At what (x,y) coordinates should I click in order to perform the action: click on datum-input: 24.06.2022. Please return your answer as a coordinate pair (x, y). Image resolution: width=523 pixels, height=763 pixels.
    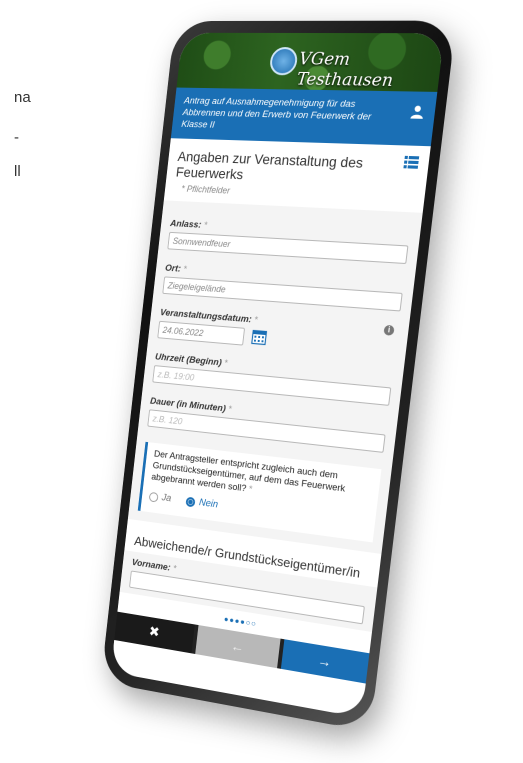
    Looking at the image, I should click on (201, 333).